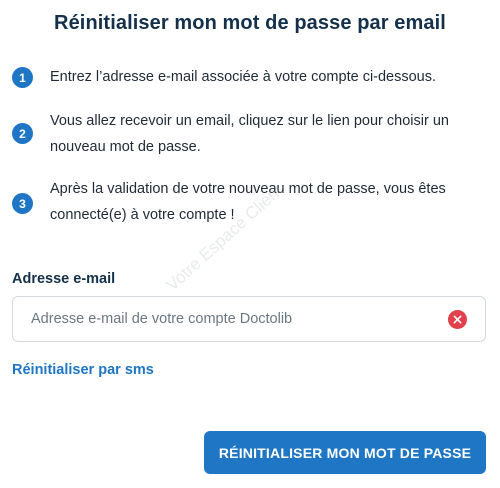 The width and height of the screenshot is (500, 488). I want to click on clear-input-icon, so click(457, 319).